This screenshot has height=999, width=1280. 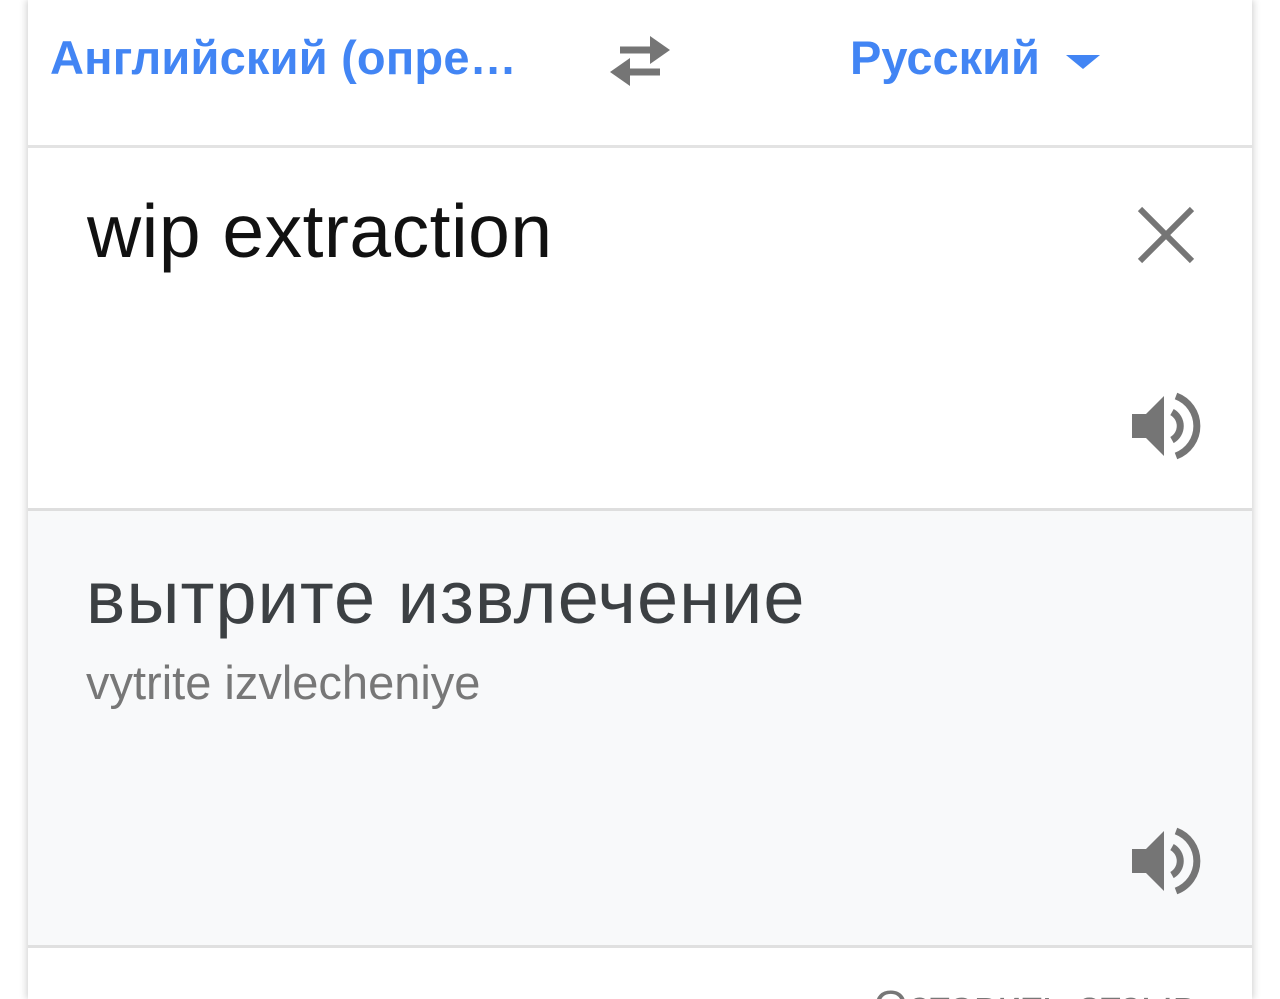 I want to click on footer: Оставить отзыв, so click(x=640, y=973).